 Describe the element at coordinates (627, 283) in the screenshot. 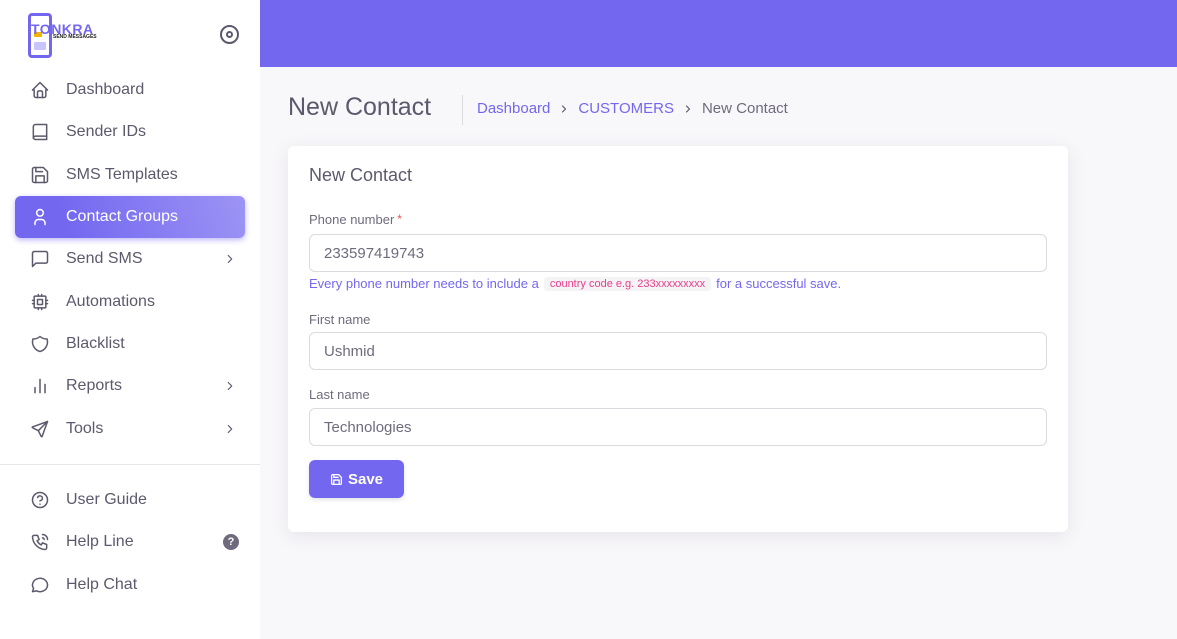

I see `helper-code: country code e.g. 233xxxxxxxxx` at that location.